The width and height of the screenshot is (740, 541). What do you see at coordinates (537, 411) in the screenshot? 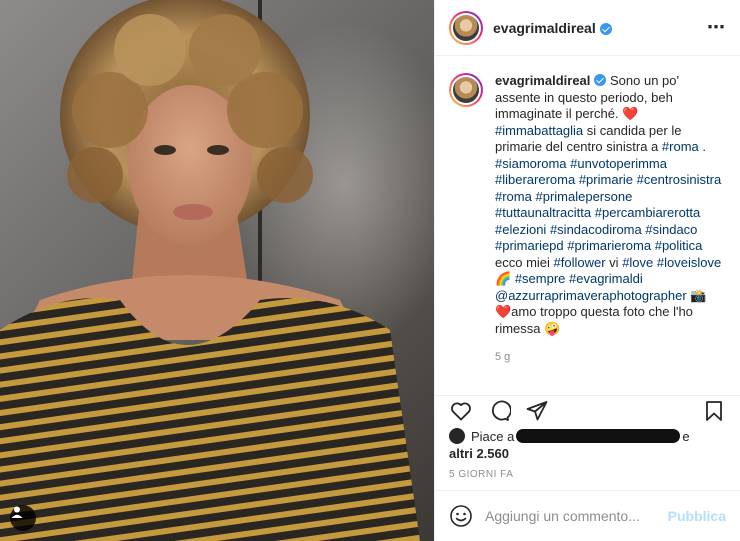
I see `share-icon` at bounding box center [537, 411].